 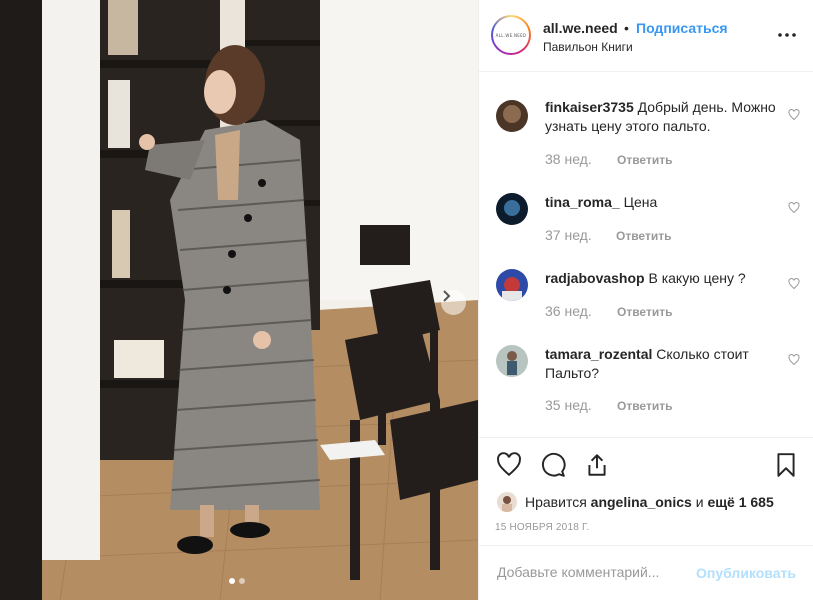 I want to click on comment-input, so click(x=592, y=572).